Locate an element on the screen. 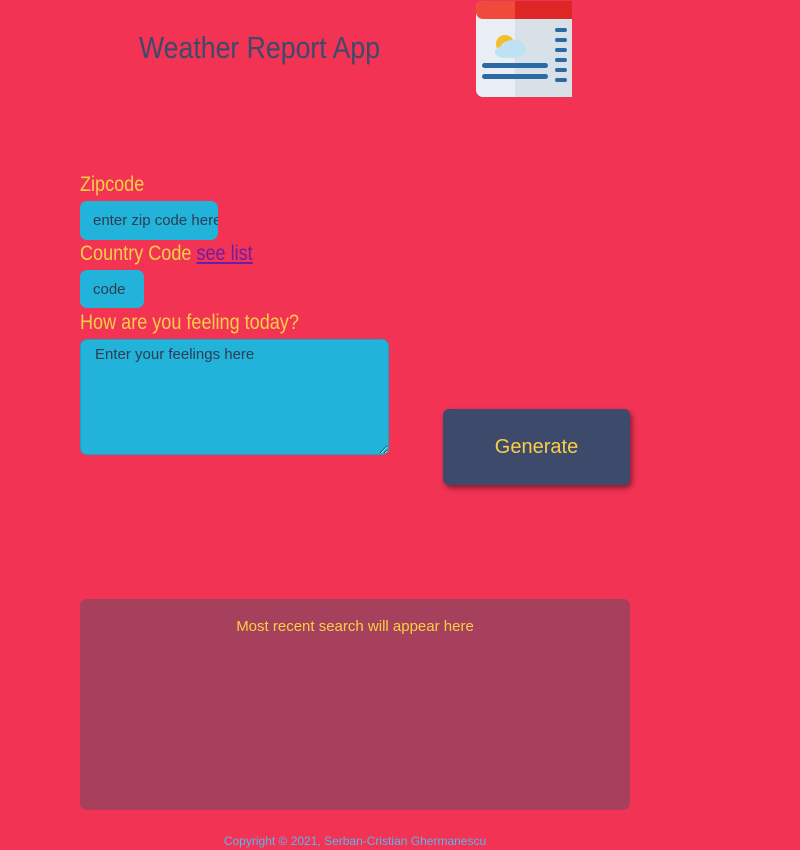 The image size is (800, 850). zipcode-label: Zipcode is located at coordinates (112, 184).